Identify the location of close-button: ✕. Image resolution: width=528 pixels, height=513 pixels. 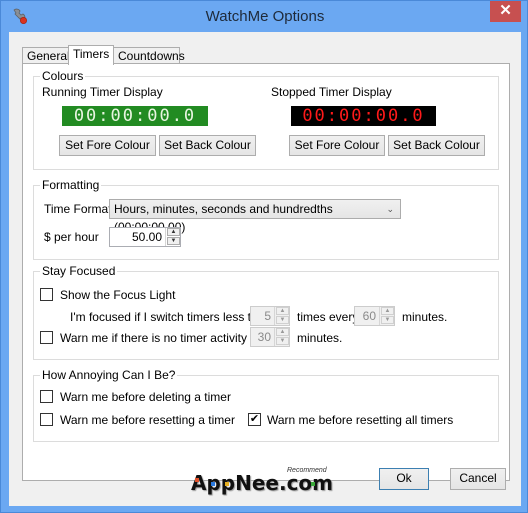
(505, 11).